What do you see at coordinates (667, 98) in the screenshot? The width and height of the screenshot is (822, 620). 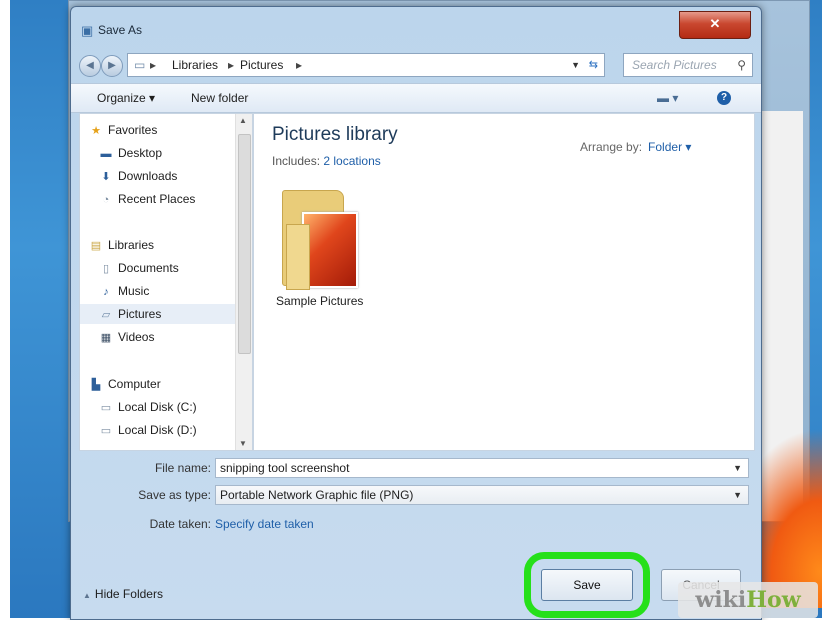 I see `change-view-icon: ▬ ▾` at bounding box center [667, 98].